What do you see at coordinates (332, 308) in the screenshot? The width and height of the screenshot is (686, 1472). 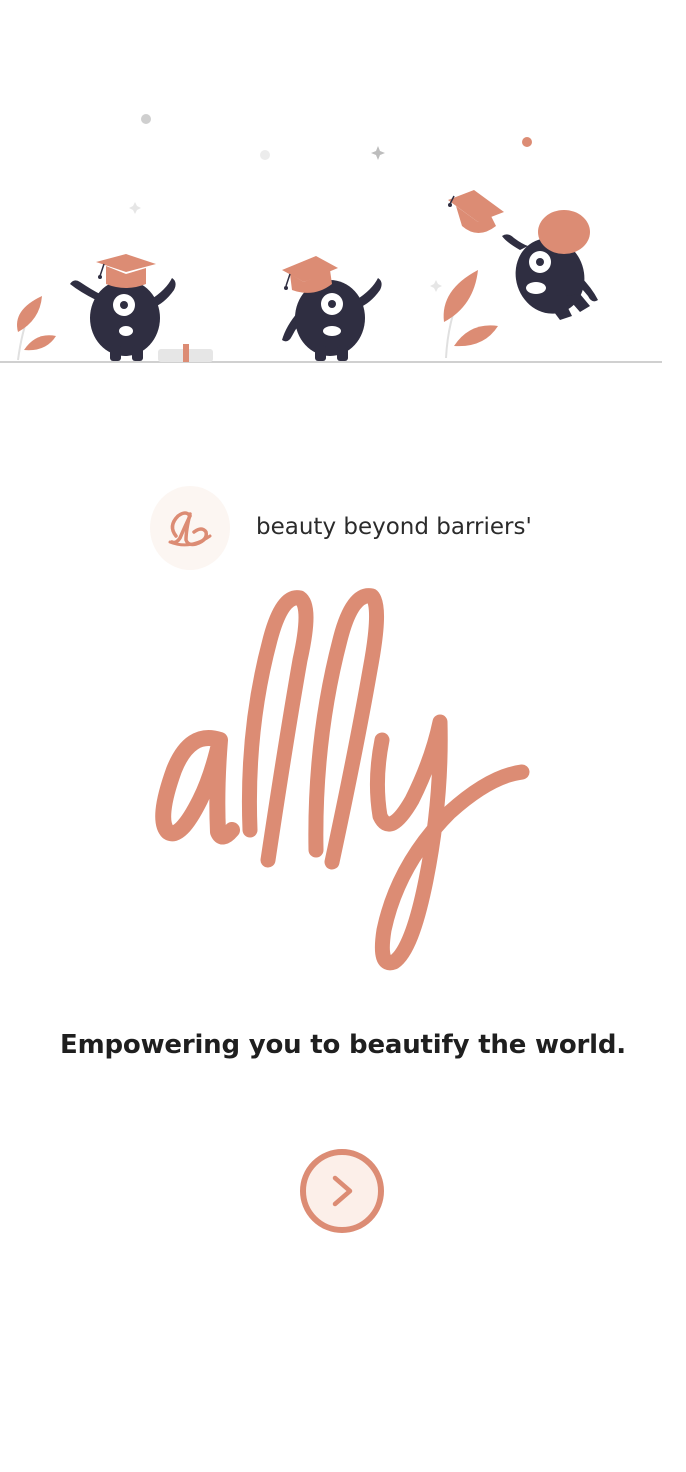 I see `graduate-character-middle` at bounding box center [332, 308].